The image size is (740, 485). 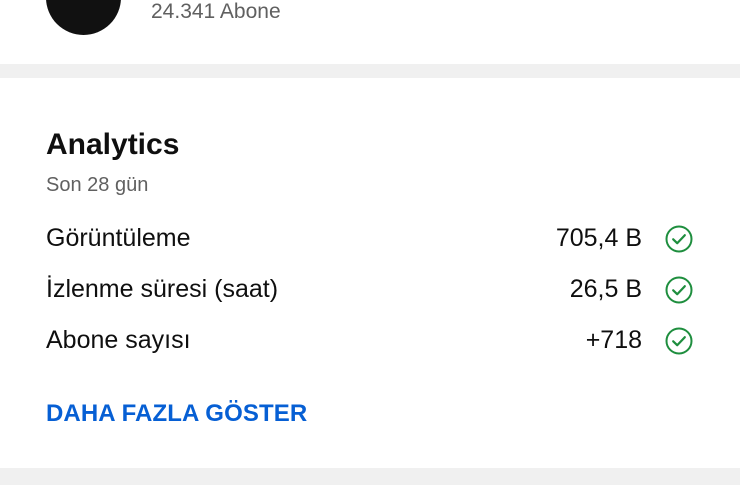 What do you see at coordinates (83, 17) in the screenshot?
I see `channel-avatar` at bounding box center [83, 17].